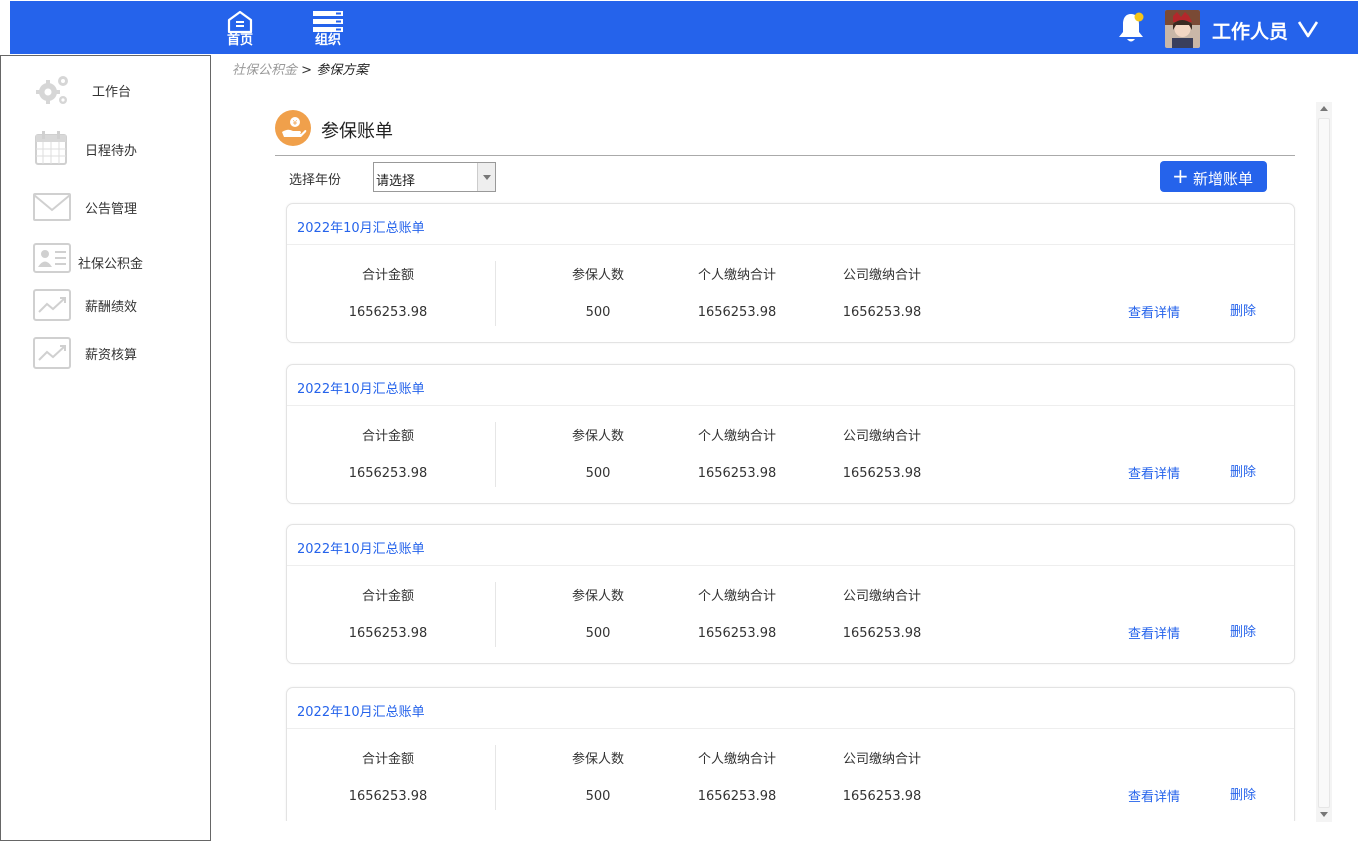 Image resolution: width=1358 pixels, height=861 pixels. Describe the element at coordinates (1182, 29) in the screenshot. I see `avatar` at that location.